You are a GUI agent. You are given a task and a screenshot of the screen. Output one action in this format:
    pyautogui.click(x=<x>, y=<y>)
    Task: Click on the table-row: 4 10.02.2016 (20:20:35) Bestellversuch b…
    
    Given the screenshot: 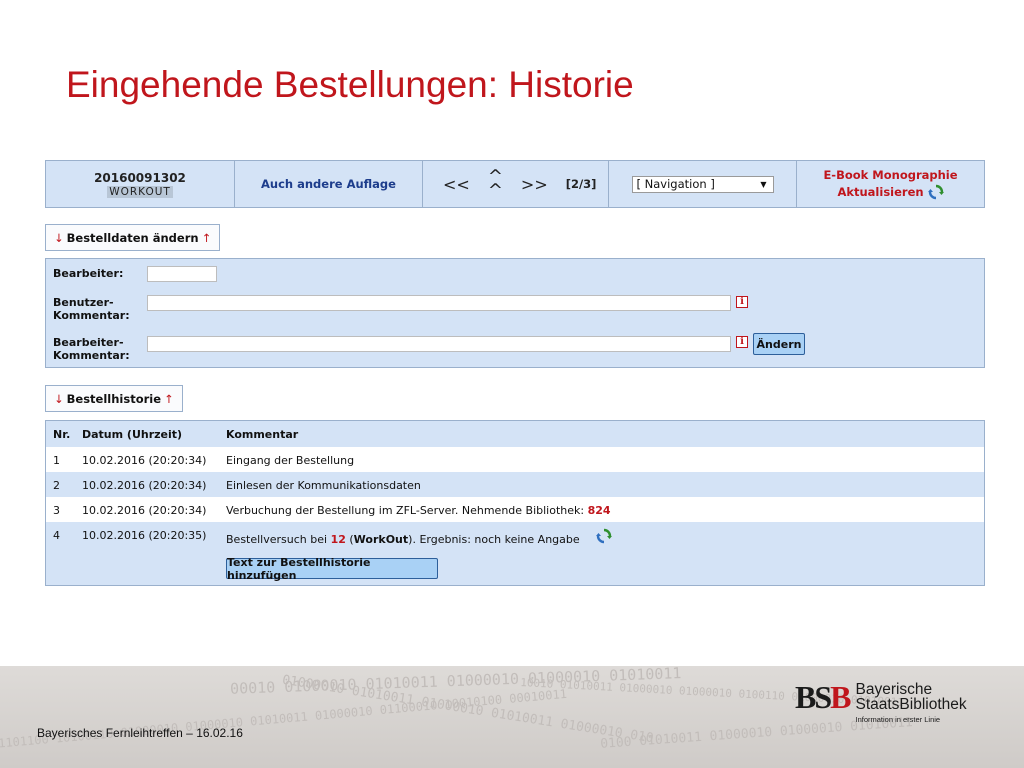 What is the action you would take?
    pyautogui.click(x=515, y=554)
    